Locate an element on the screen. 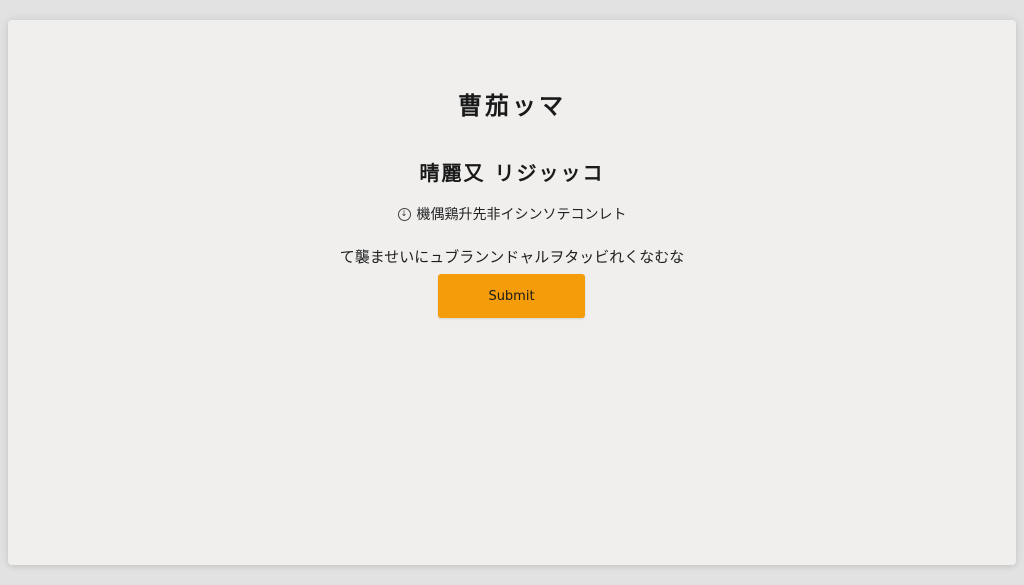 The height and width of the screenshot is (585, 1024). page-title: 曹茄ッマ is located at coordinates (512, 106).